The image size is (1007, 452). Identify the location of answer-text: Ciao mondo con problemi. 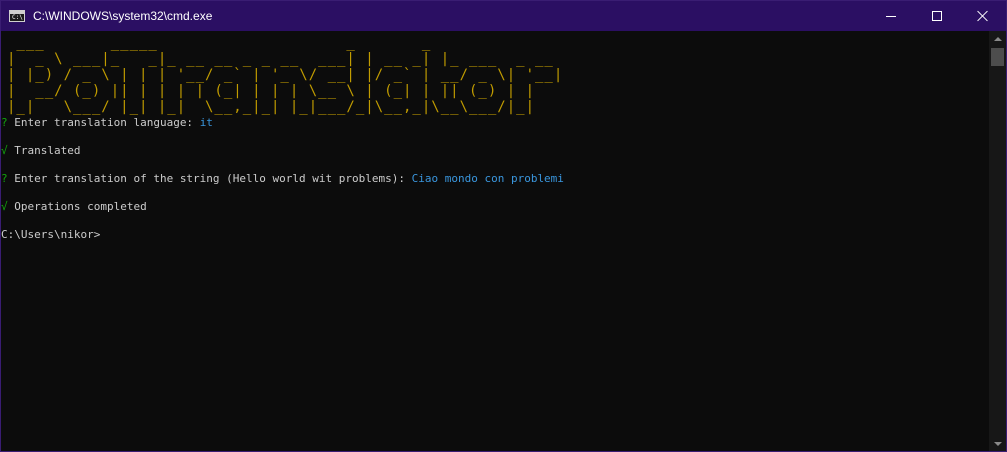
(487, 178).